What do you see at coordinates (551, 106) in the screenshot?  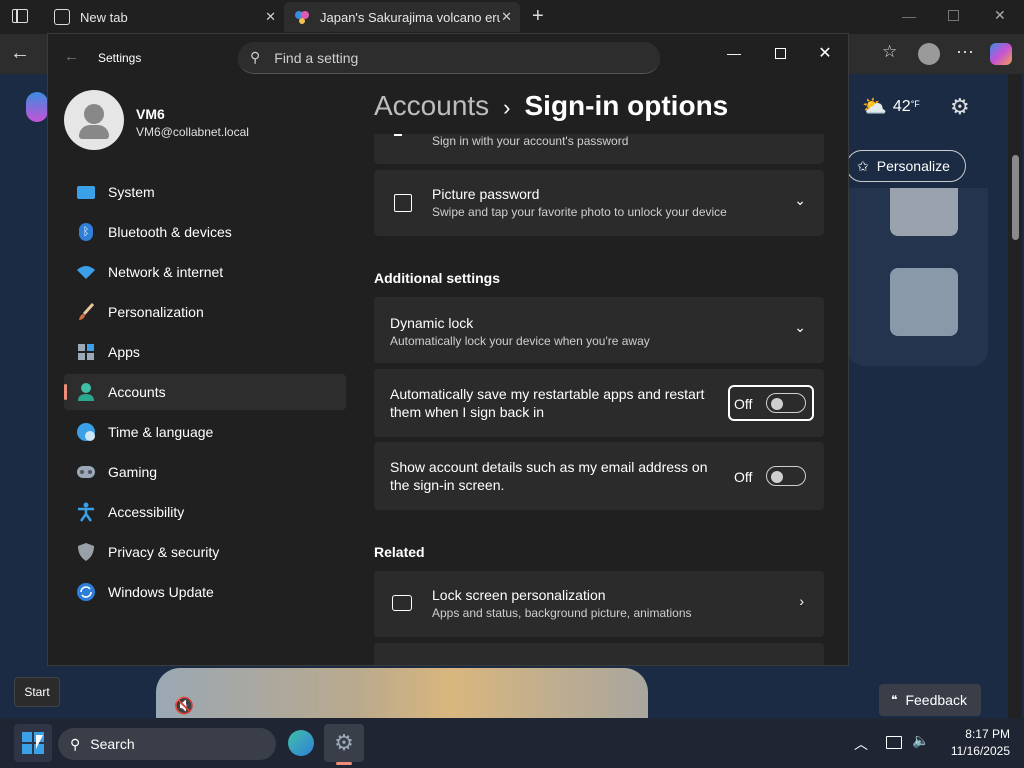 I see `breadcrumb: Accounts › Sign-in options` at bounding box center [551, 106].